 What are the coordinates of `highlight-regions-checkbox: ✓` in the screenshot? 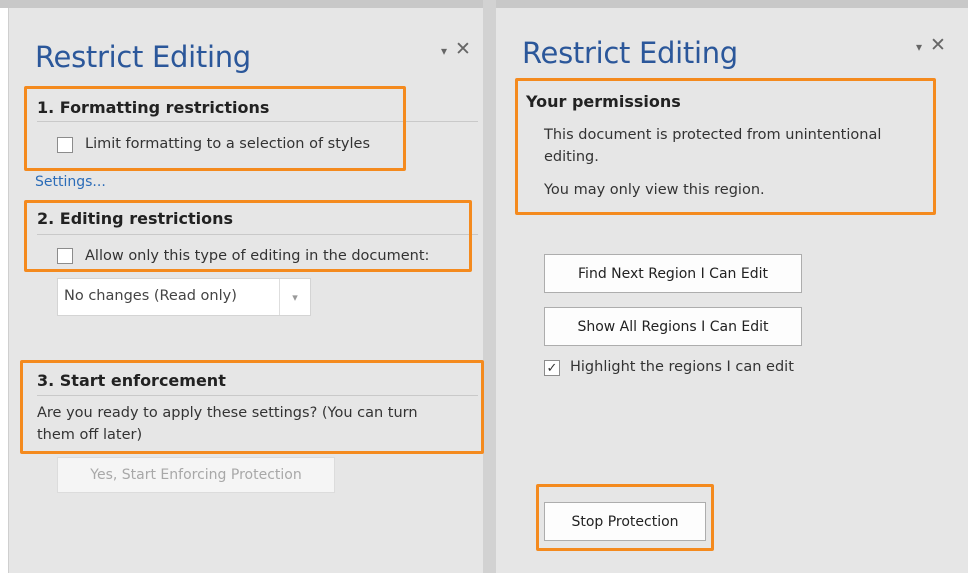 It's located at (552, 368).